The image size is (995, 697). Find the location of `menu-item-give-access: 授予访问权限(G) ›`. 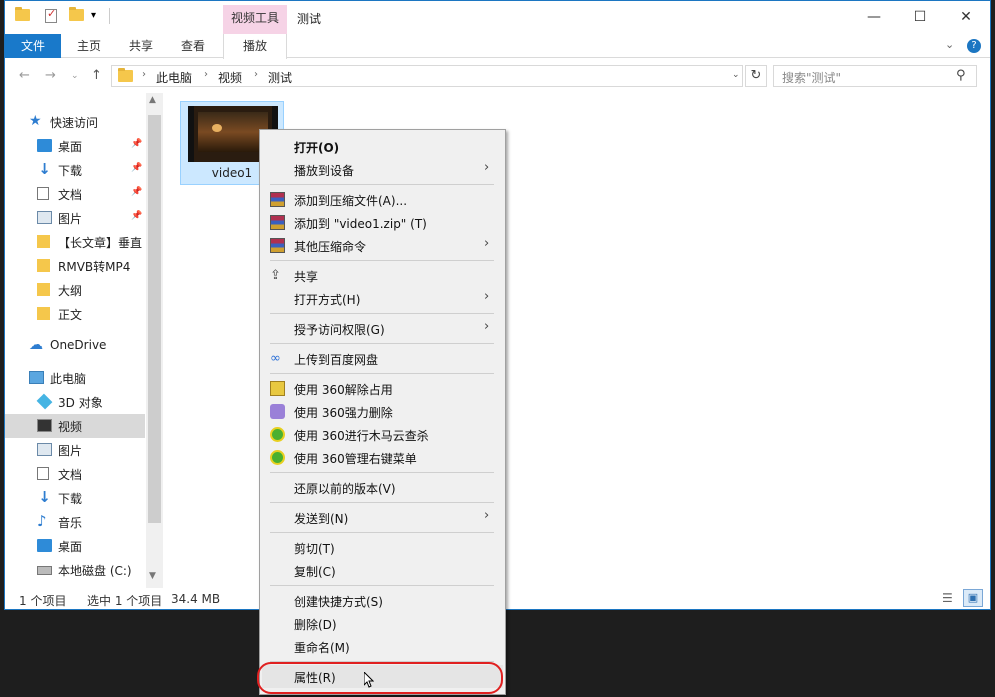

menu-item-give-access: 授予访问权限(G) › is located at coordinates (382, 328).